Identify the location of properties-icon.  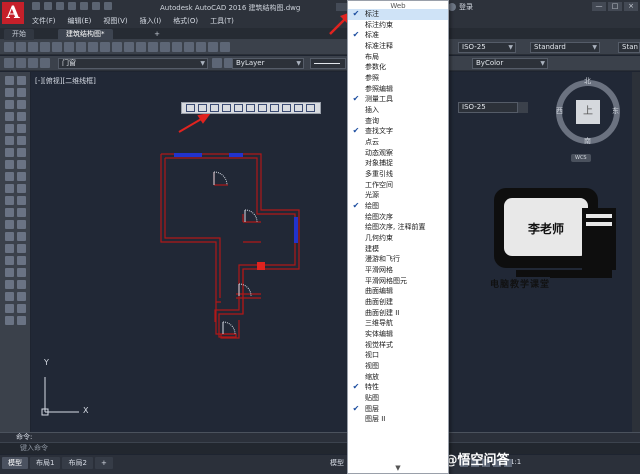
(201, 47).